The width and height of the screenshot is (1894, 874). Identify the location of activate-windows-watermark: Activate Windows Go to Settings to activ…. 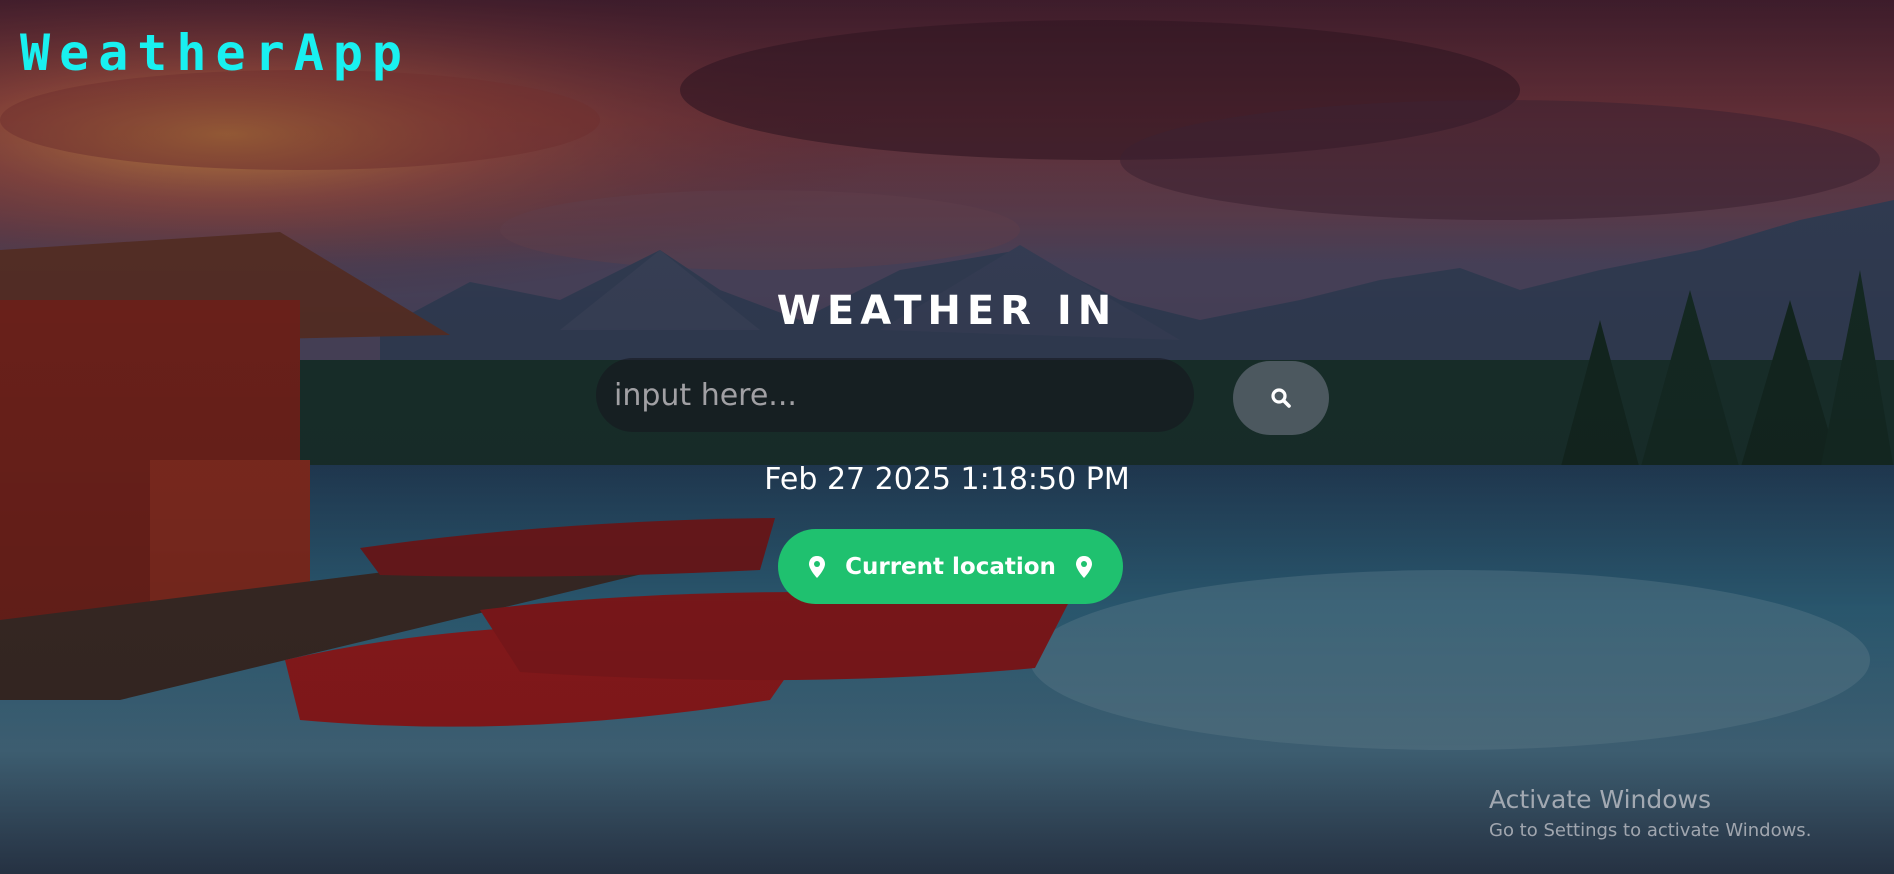
(1650, 814).